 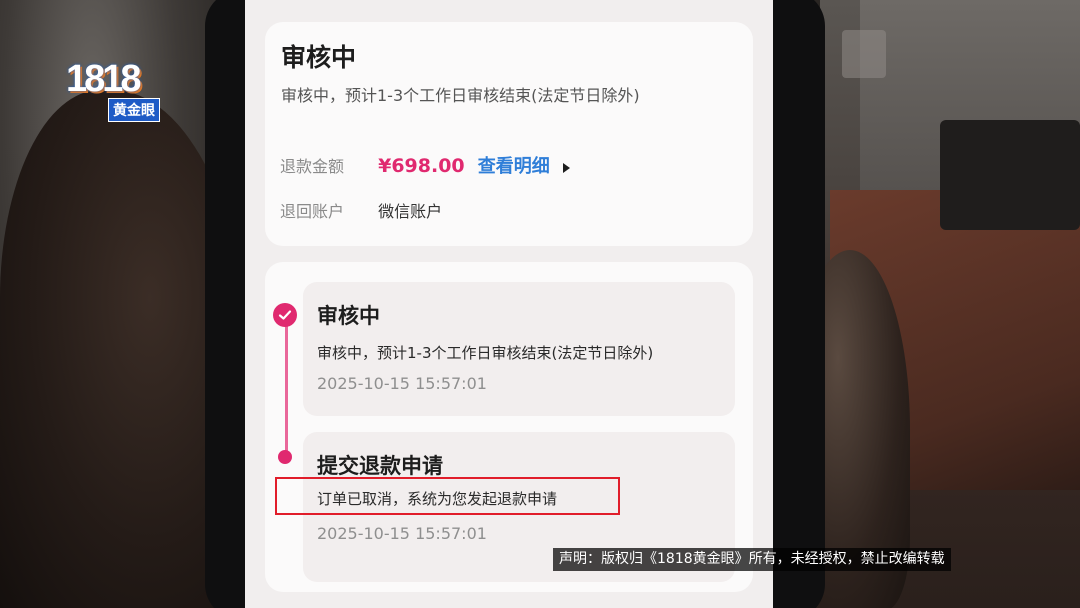 I want to click on refund-amount-label: 退款金额, so click(x=312, y=166).